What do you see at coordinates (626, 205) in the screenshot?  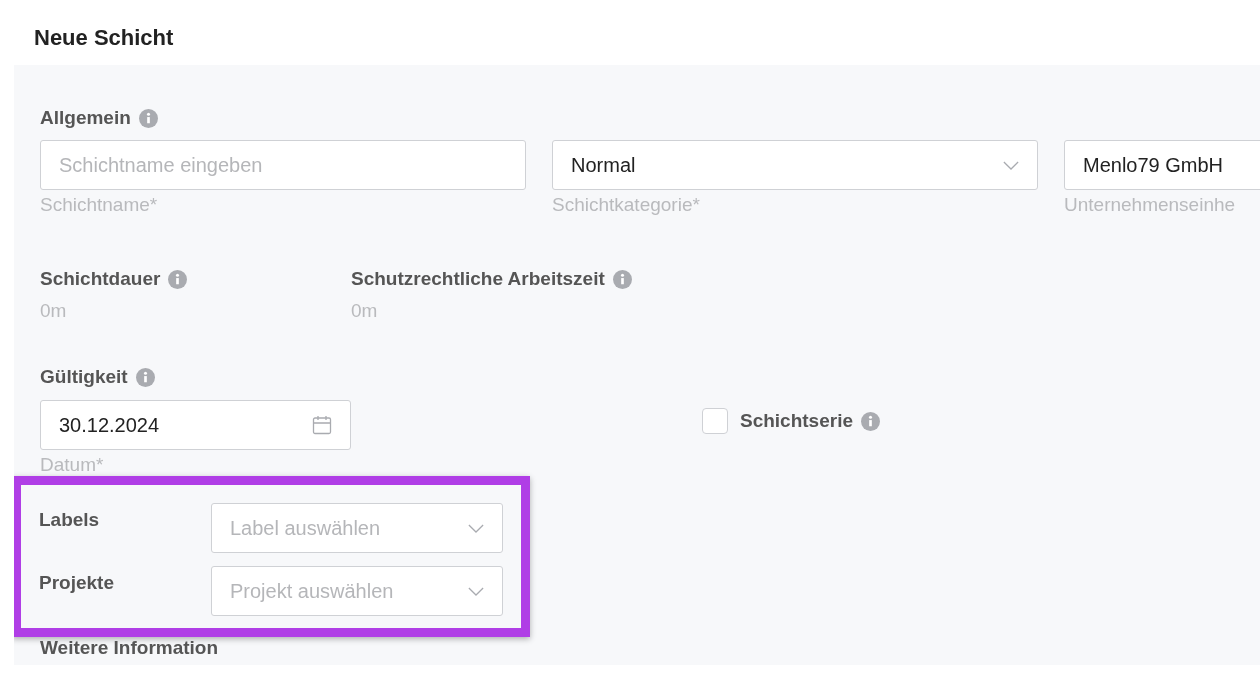 I see `field-label: Schichtkategorie*` at bounding box center [626, 205].